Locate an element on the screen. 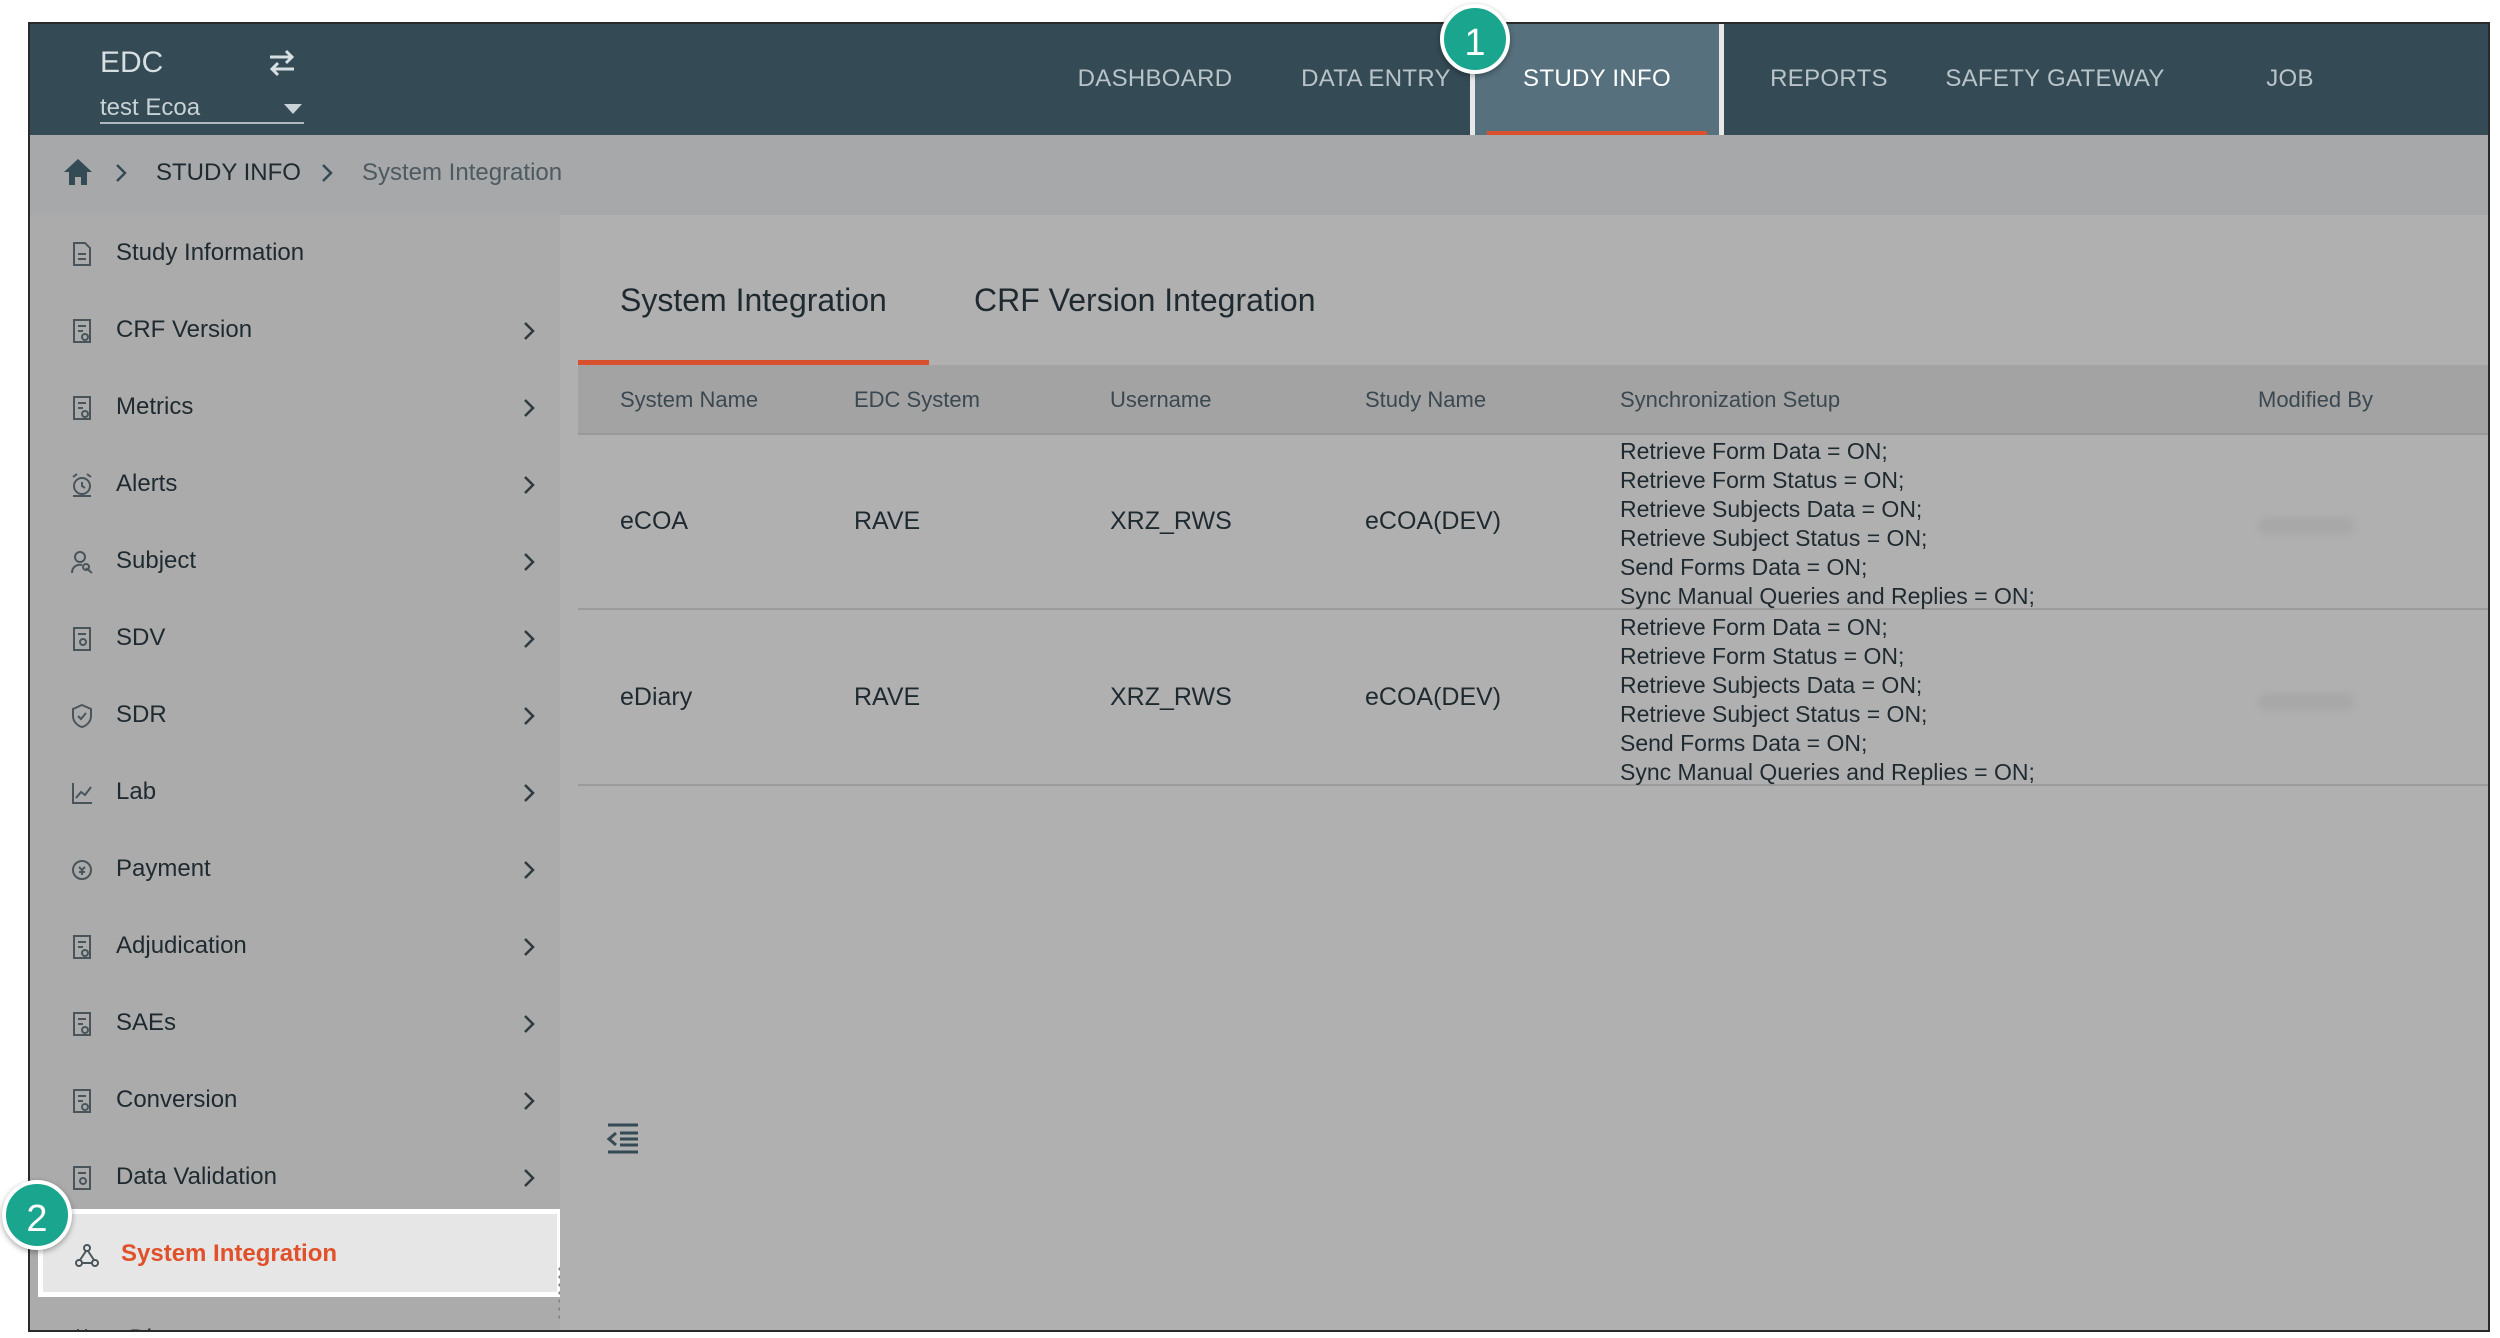 The image size is (2500, 1338). switch-app-icon is located at coordinates (282, 63).